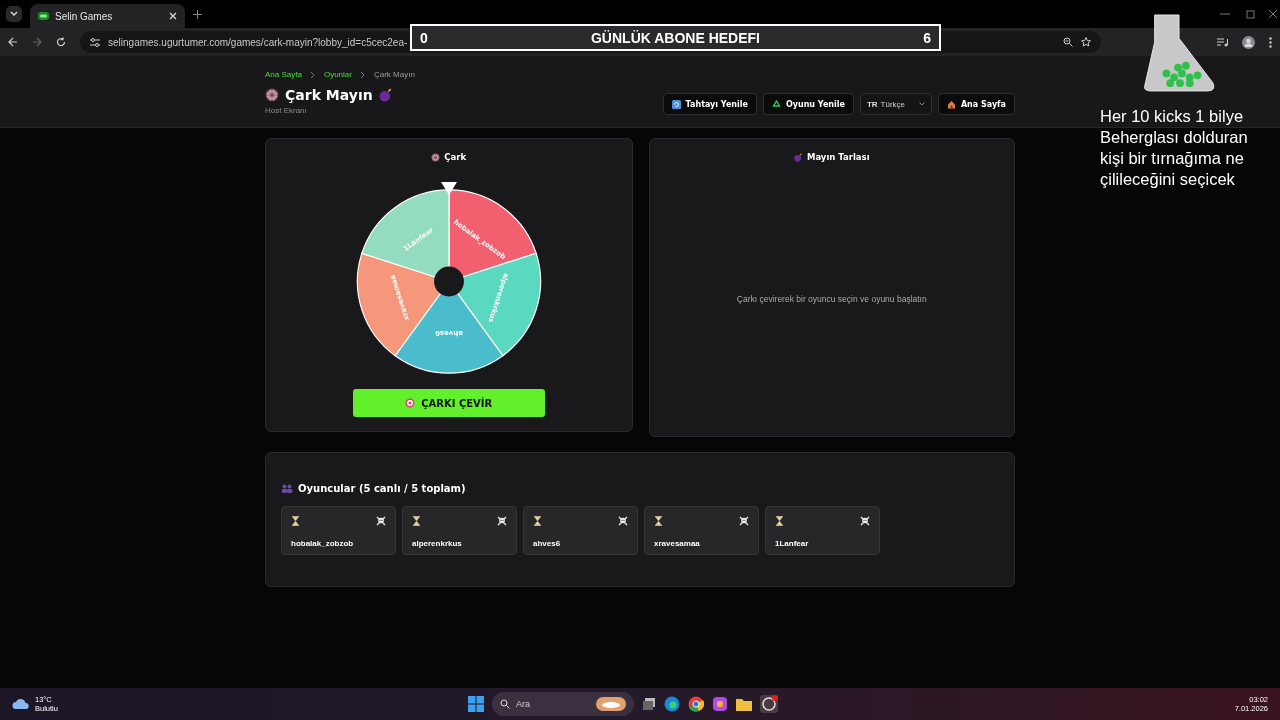  What do you see at coordinates (337, 74) in the screenshot?
I see `breadcrumb-link: Oyunlar` at bounding box center [337, 74].